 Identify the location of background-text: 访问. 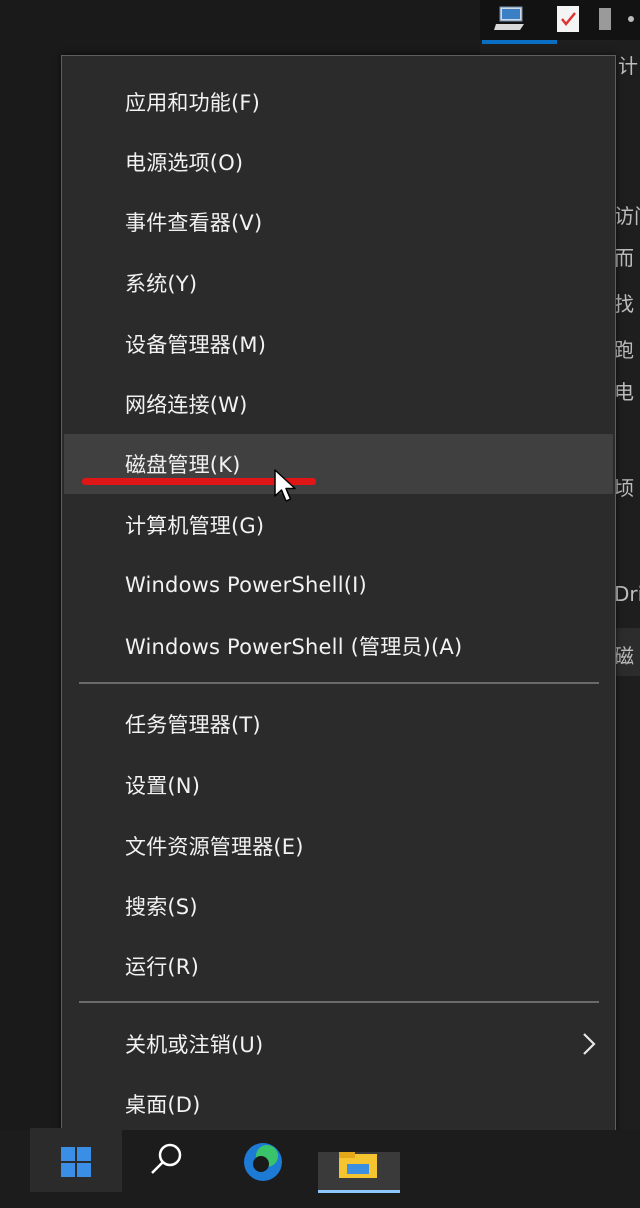
(627, 216).